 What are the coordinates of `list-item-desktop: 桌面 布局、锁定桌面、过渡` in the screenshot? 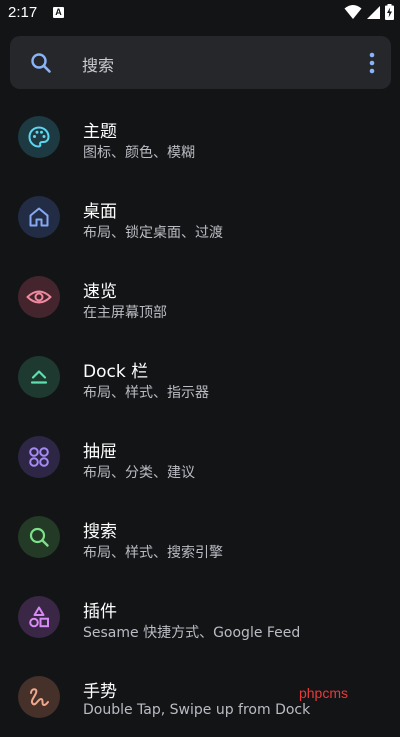 It's located at (200, 217).